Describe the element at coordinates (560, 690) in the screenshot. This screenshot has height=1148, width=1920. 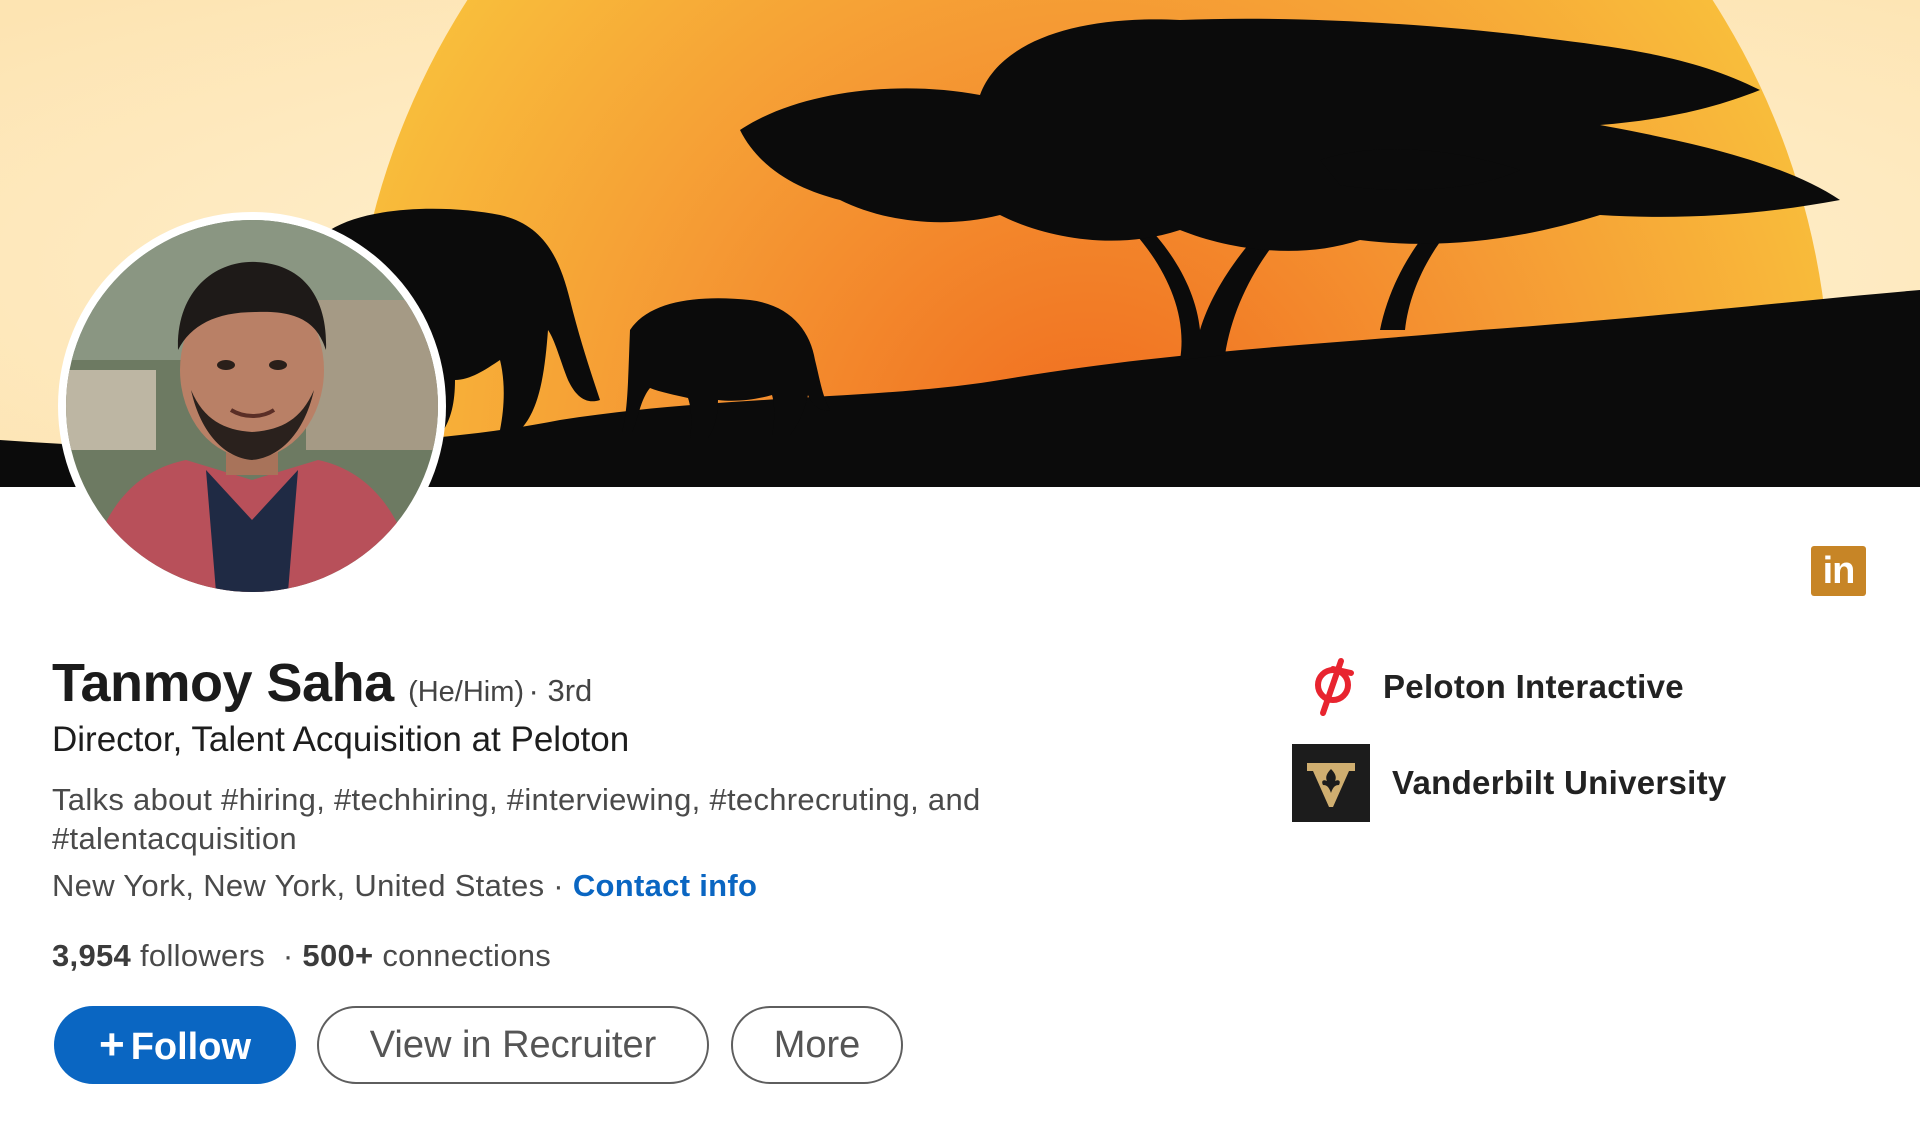
I see `connection-degree: · 3rd` at that location.